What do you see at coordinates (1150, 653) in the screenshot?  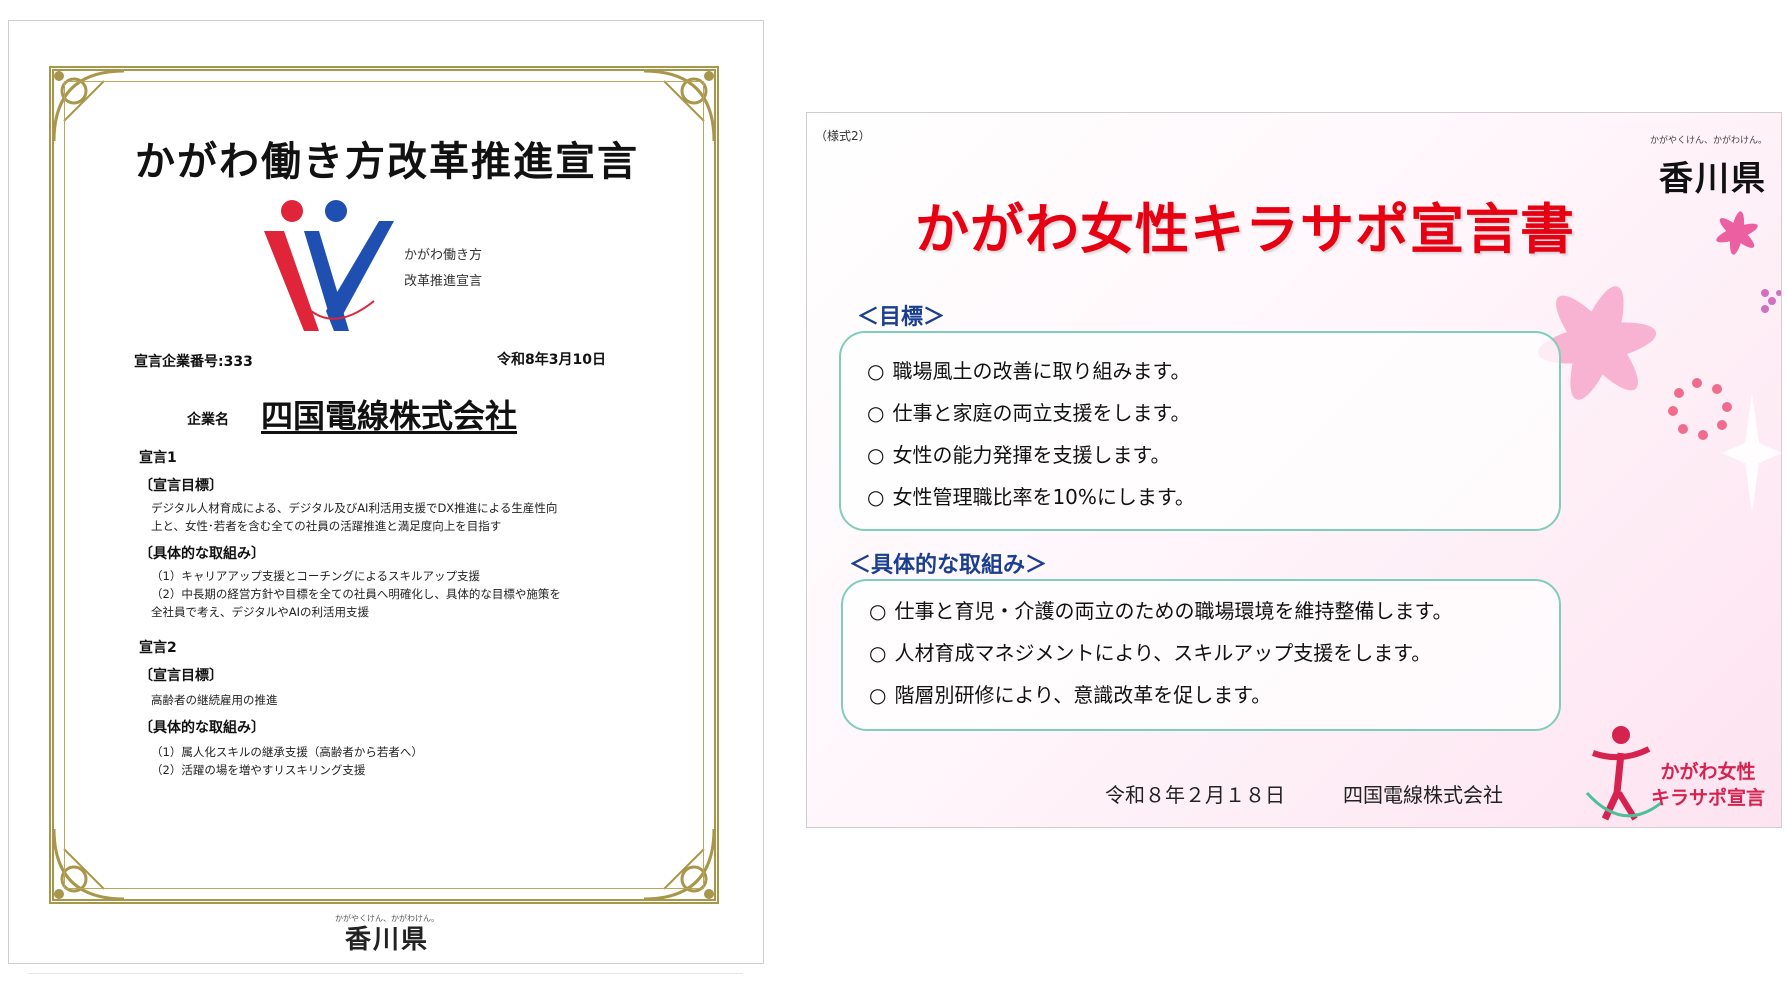 I see `list-item: ○ 人材育成マネジメントにより、スキルアップ支援をします。` at bounding box center [1150, 653].